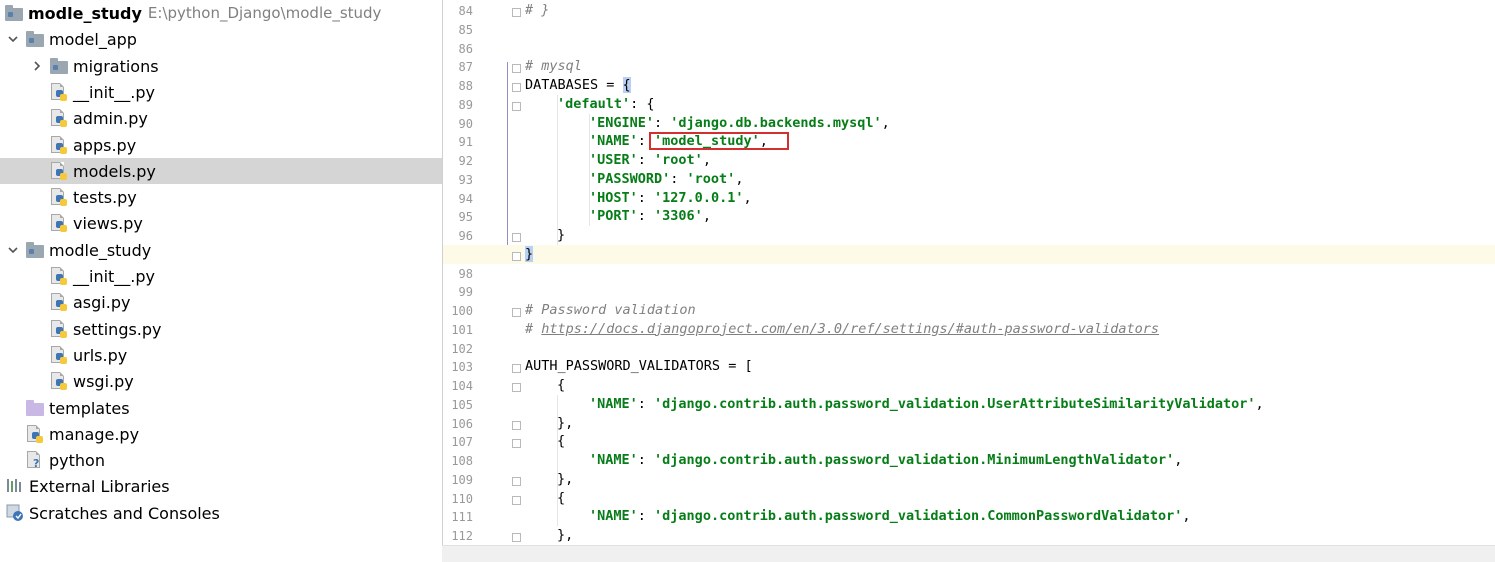 The width and height of the screenshot is (1495, 562). What do you see at coordinates (221, 66) in the screenshot?
I see `tree-item: migrations` at bounding box center [221, 66].